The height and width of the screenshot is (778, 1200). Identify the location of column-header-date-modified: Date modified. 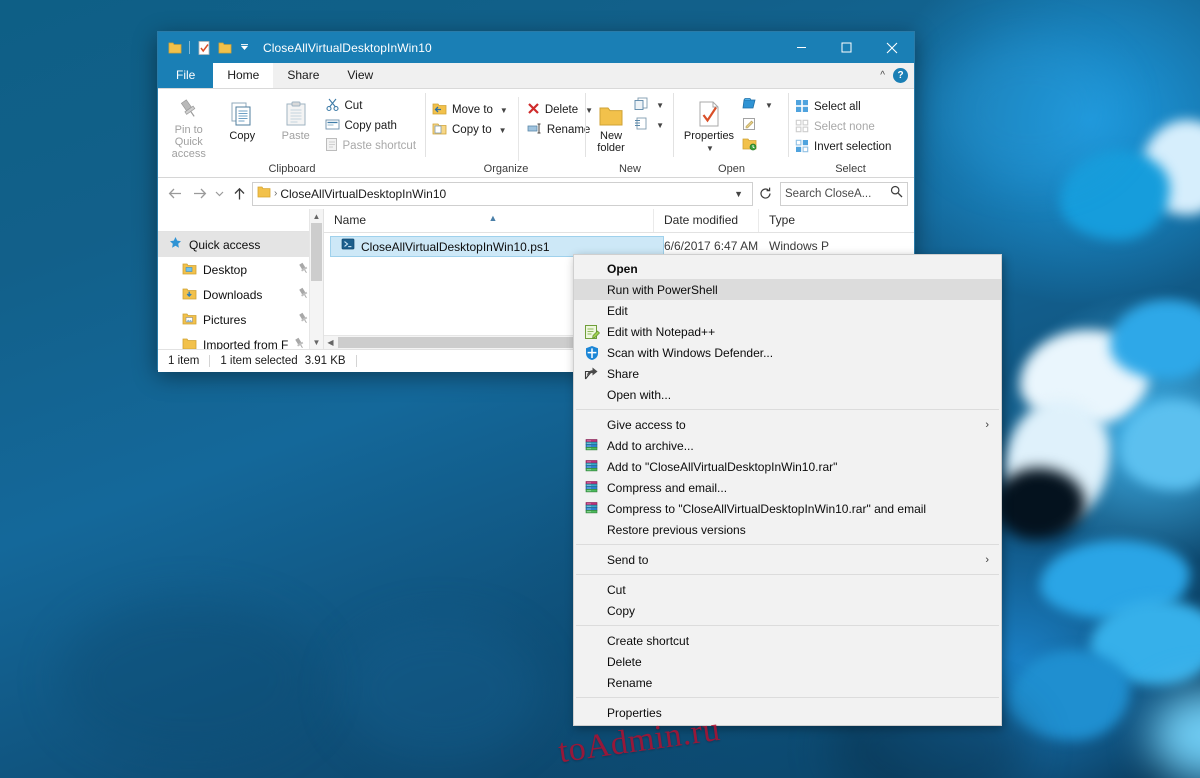
(706, 220).